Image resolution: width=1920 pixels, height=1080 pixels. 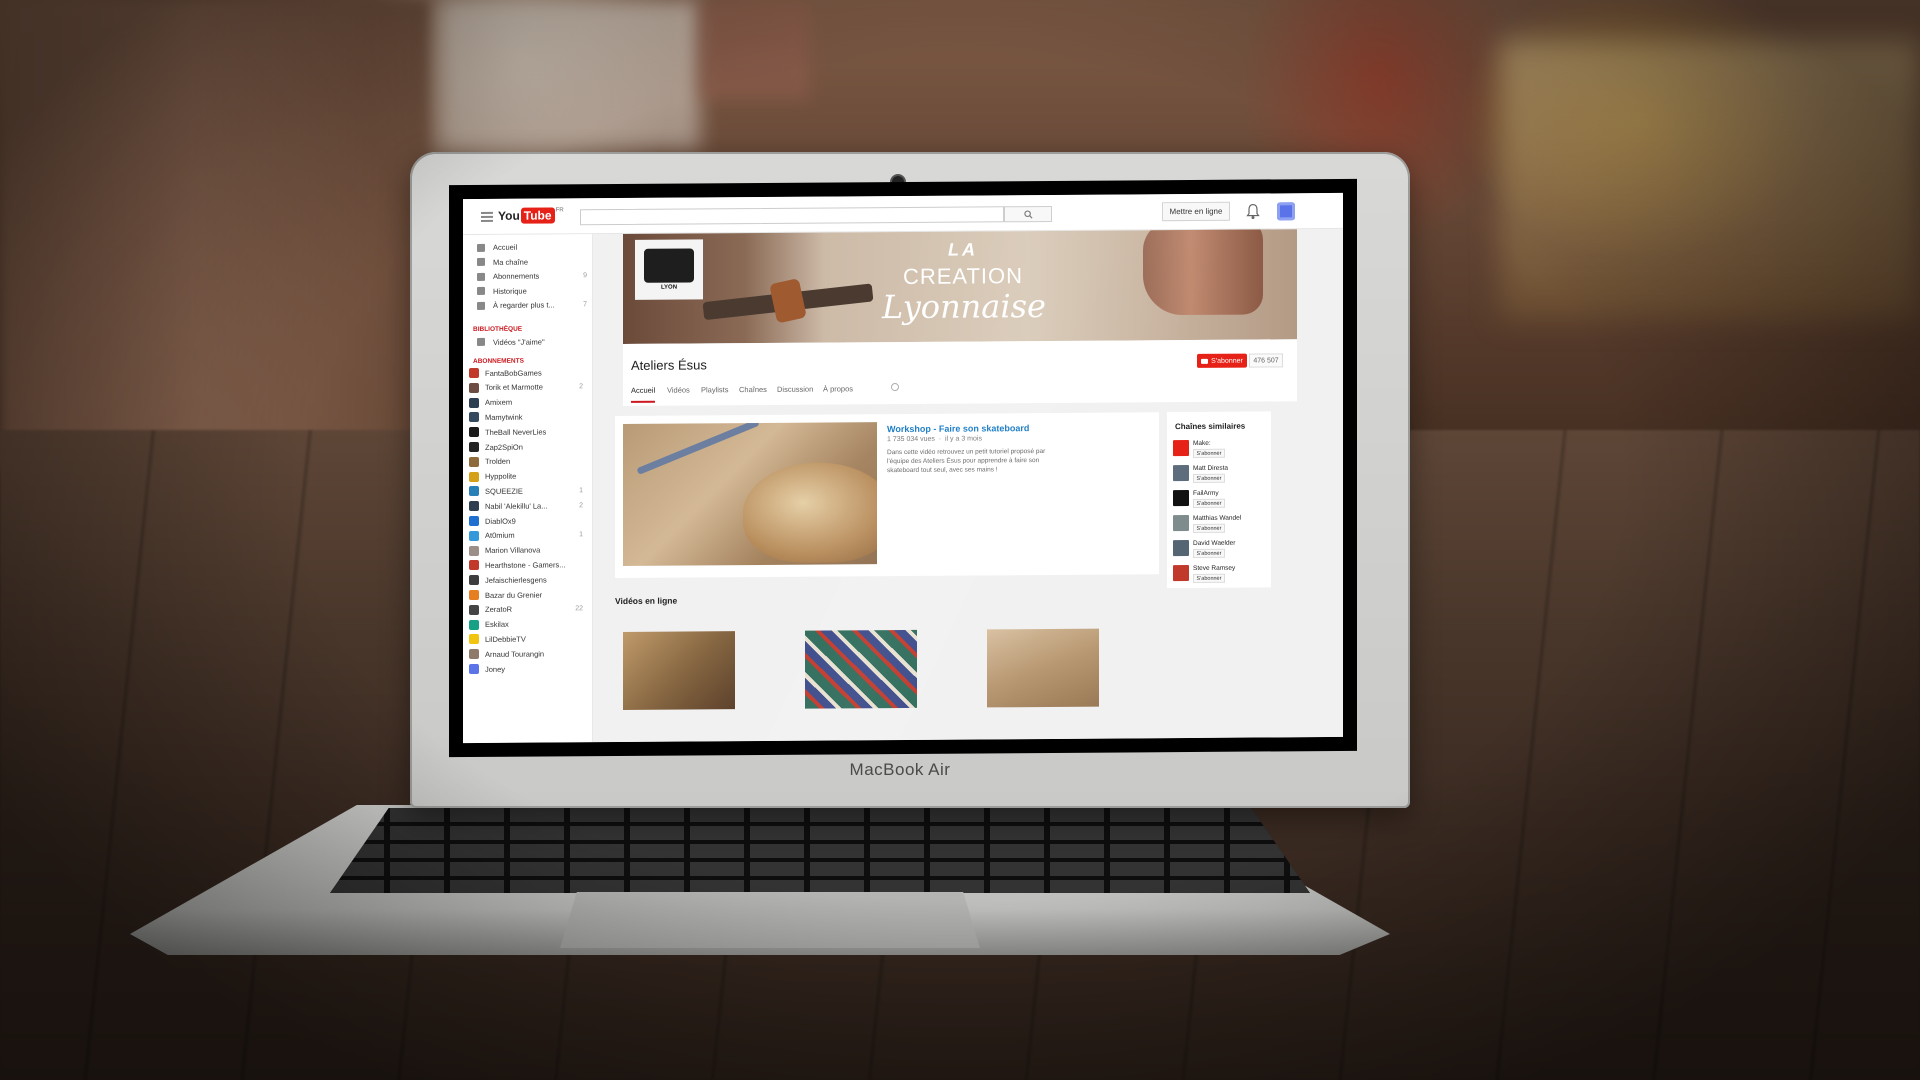 I want to click on related-channel-name: FailArmy, so click(x=1206, y=493).